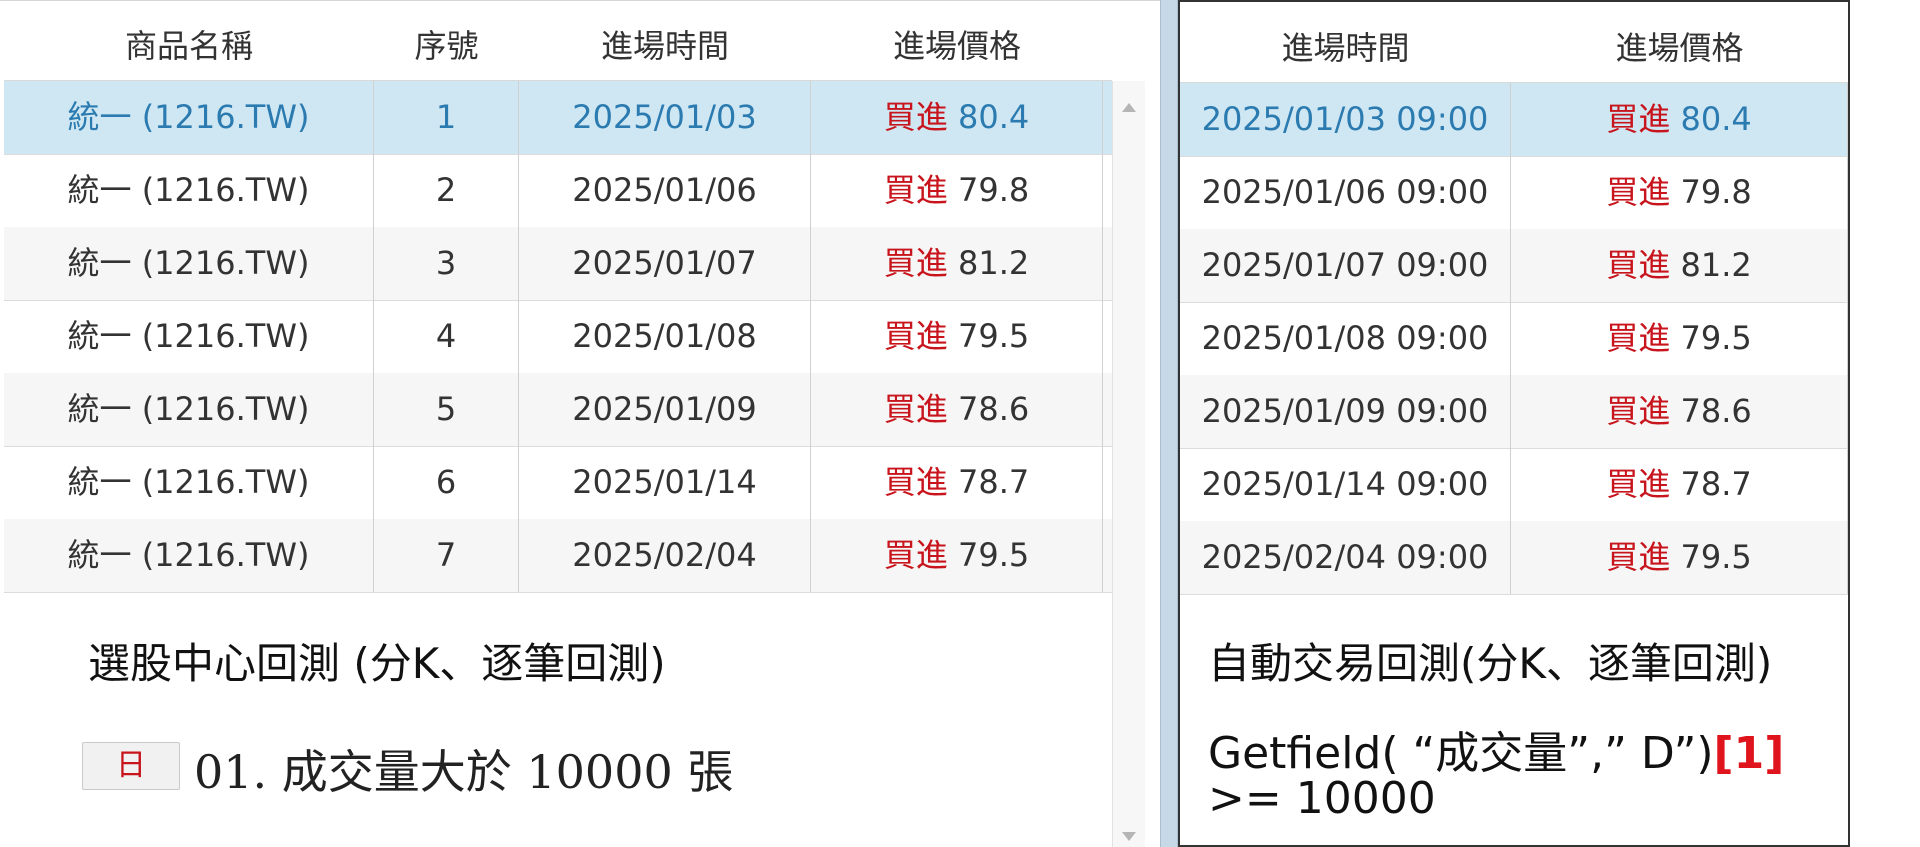  What do you see at coordinates (464, 772) in the screenshot?
I see `condition-text: 01. 成交量大於 10000 張` at bounding box center [464, 772].